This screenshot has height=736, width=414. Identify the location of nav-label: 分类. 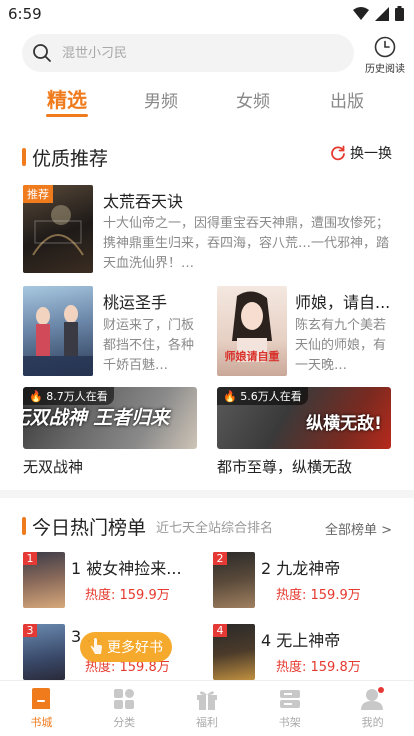
(124, 722).